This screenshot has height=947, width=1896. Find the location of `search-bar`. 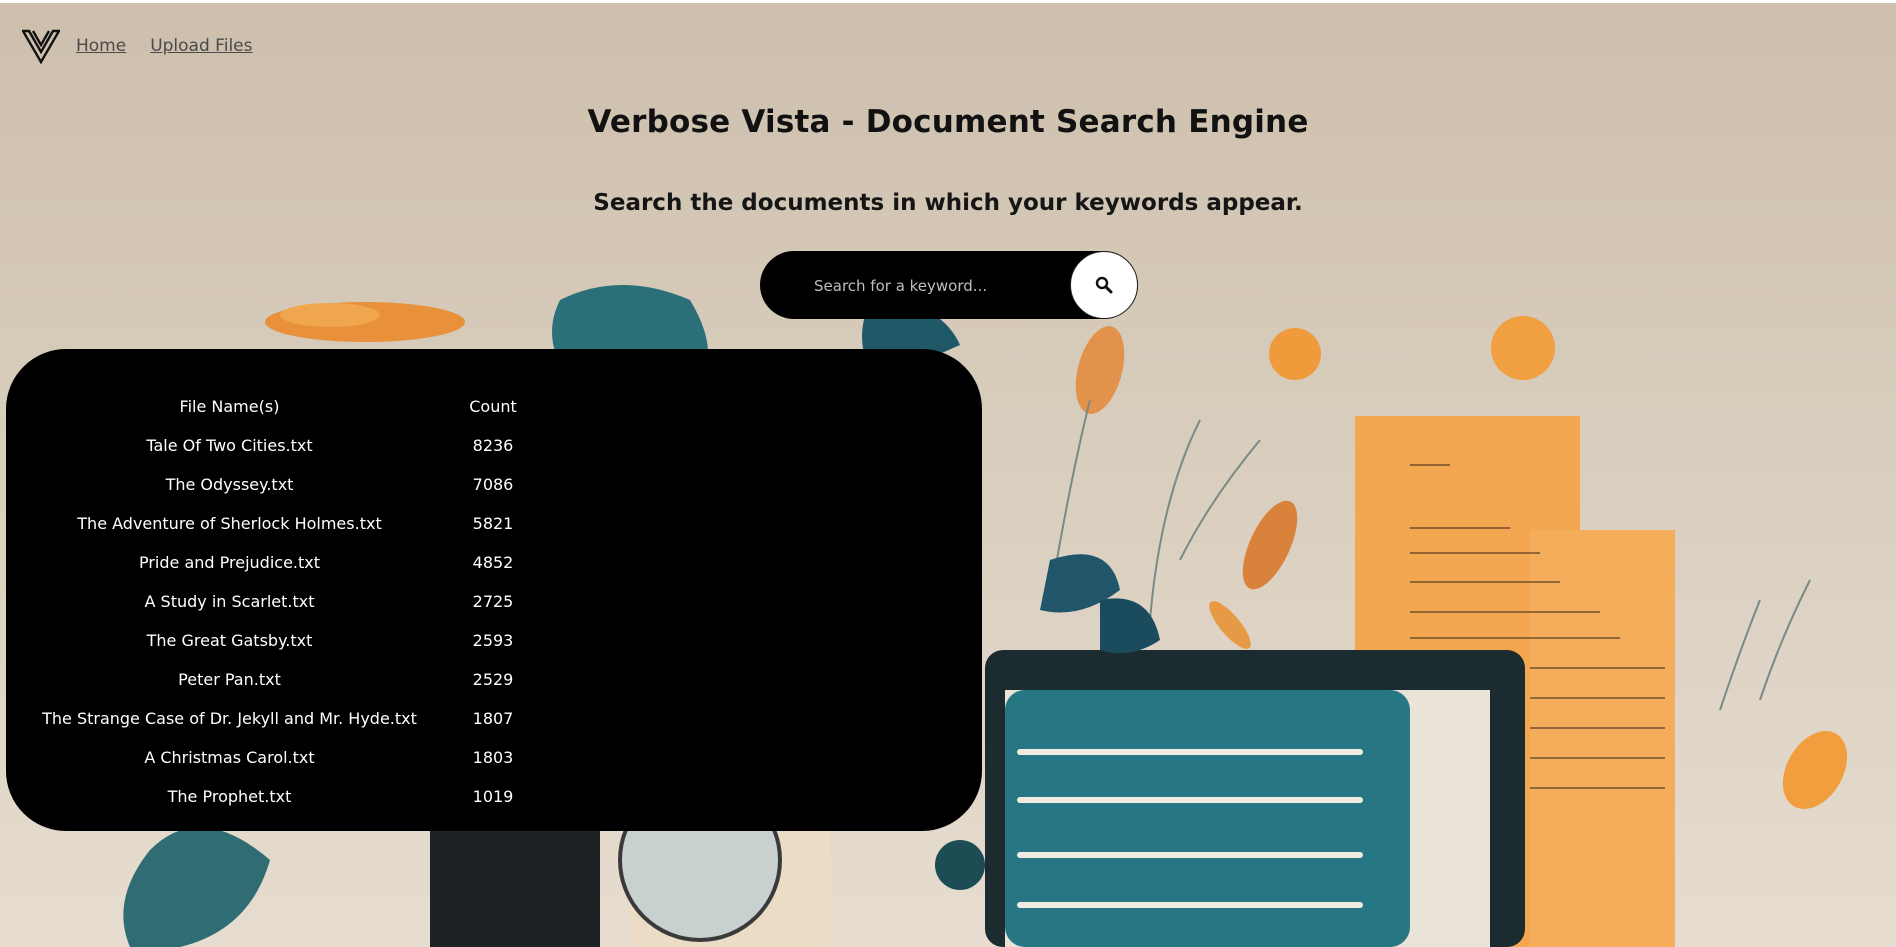

search-bar is located at coordinates (949, 285).